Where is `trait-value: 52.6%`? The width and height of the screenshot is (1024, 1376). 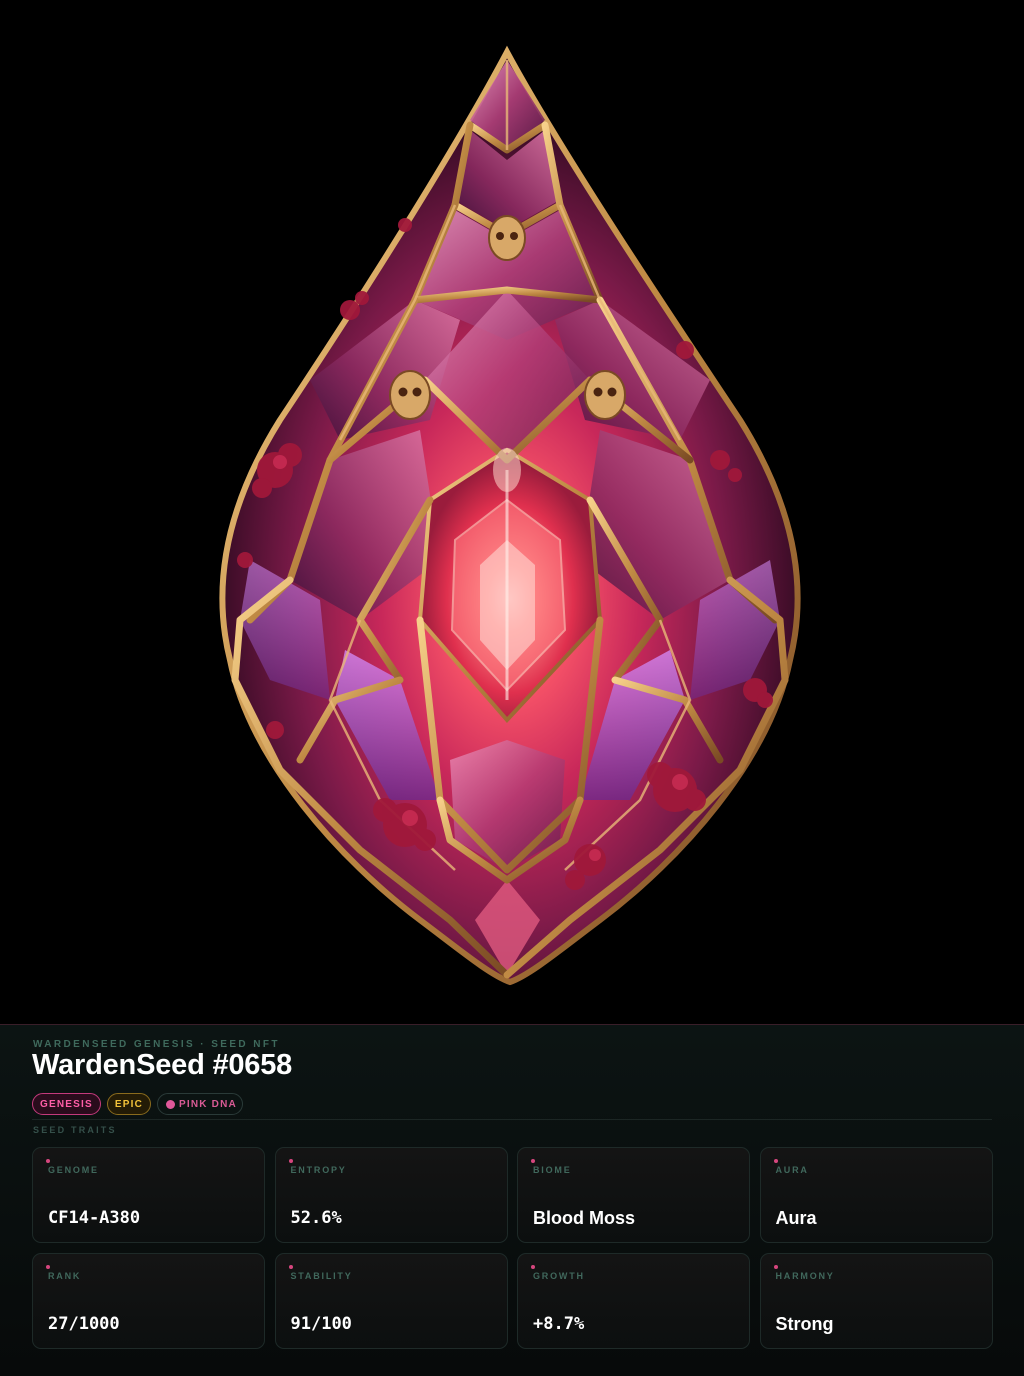
trait-value: 52.6% is located at coordinates (316, 1218).